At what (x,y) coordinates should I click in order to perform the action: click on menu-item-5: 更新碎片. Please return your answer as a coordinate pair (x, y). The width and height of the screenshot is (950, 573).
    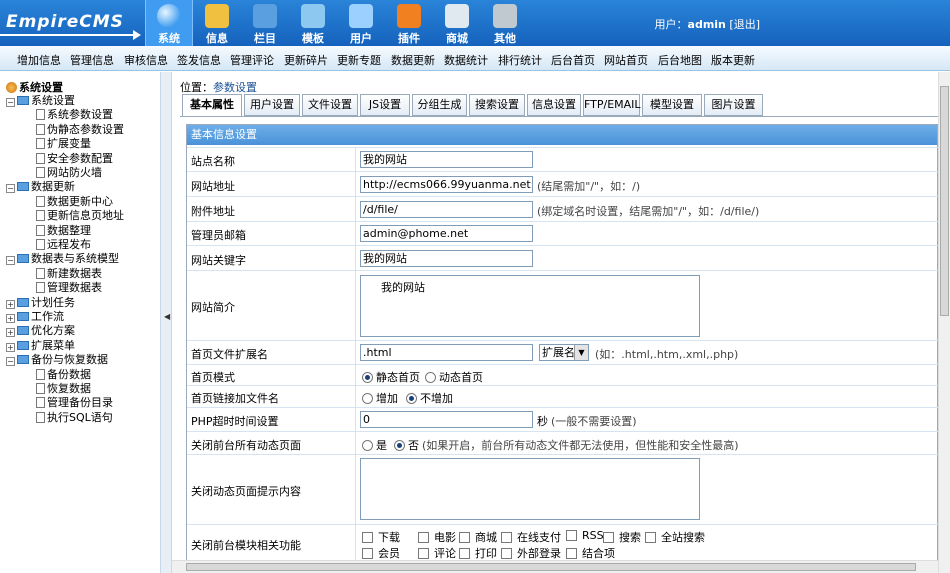
    Looking at the image, I should click on (306, 60).